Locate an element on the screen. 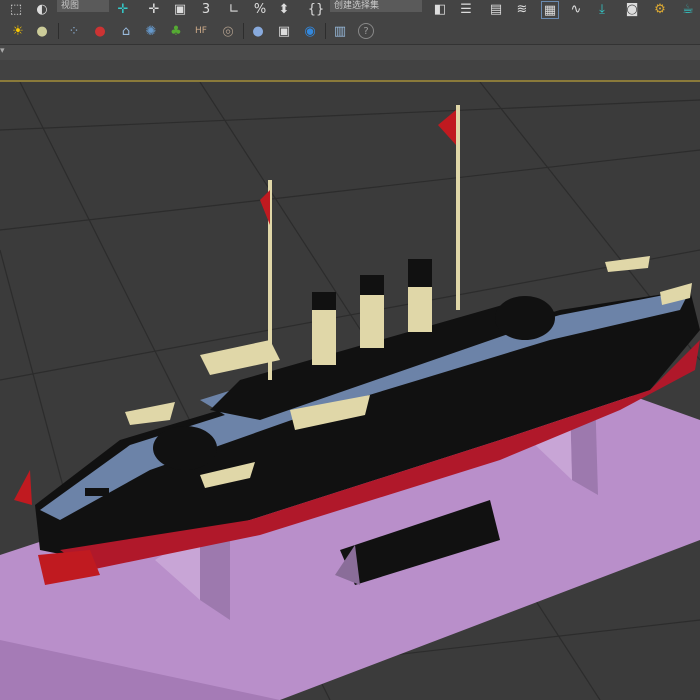  skylight-icon: ● is located at coordinates (42, 31).